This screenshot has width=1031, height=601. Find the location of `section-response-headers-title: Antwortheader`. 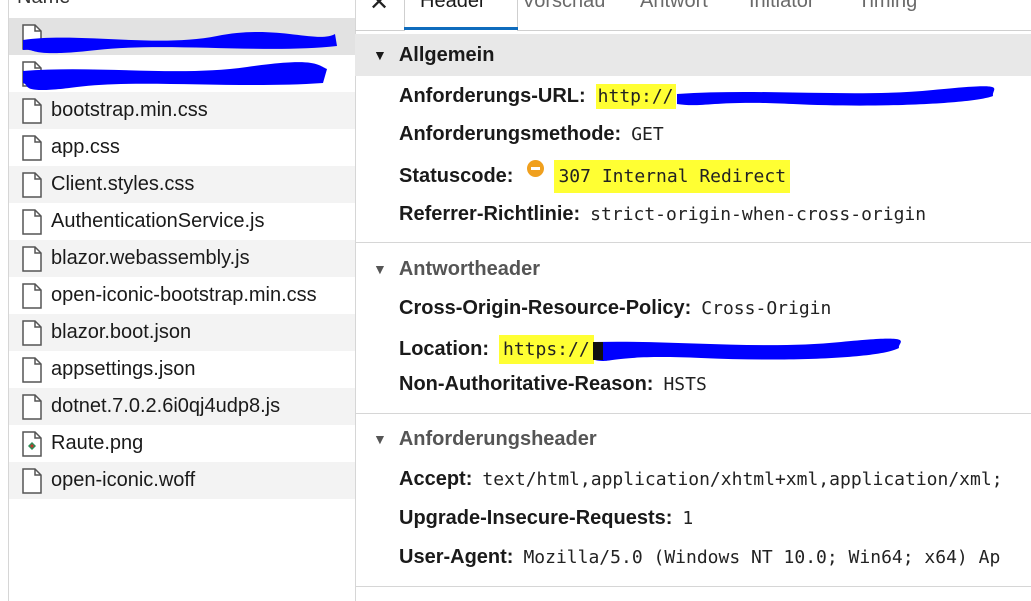

section-response-headers-title: Antwortheader is located at coordinates (469, 268).